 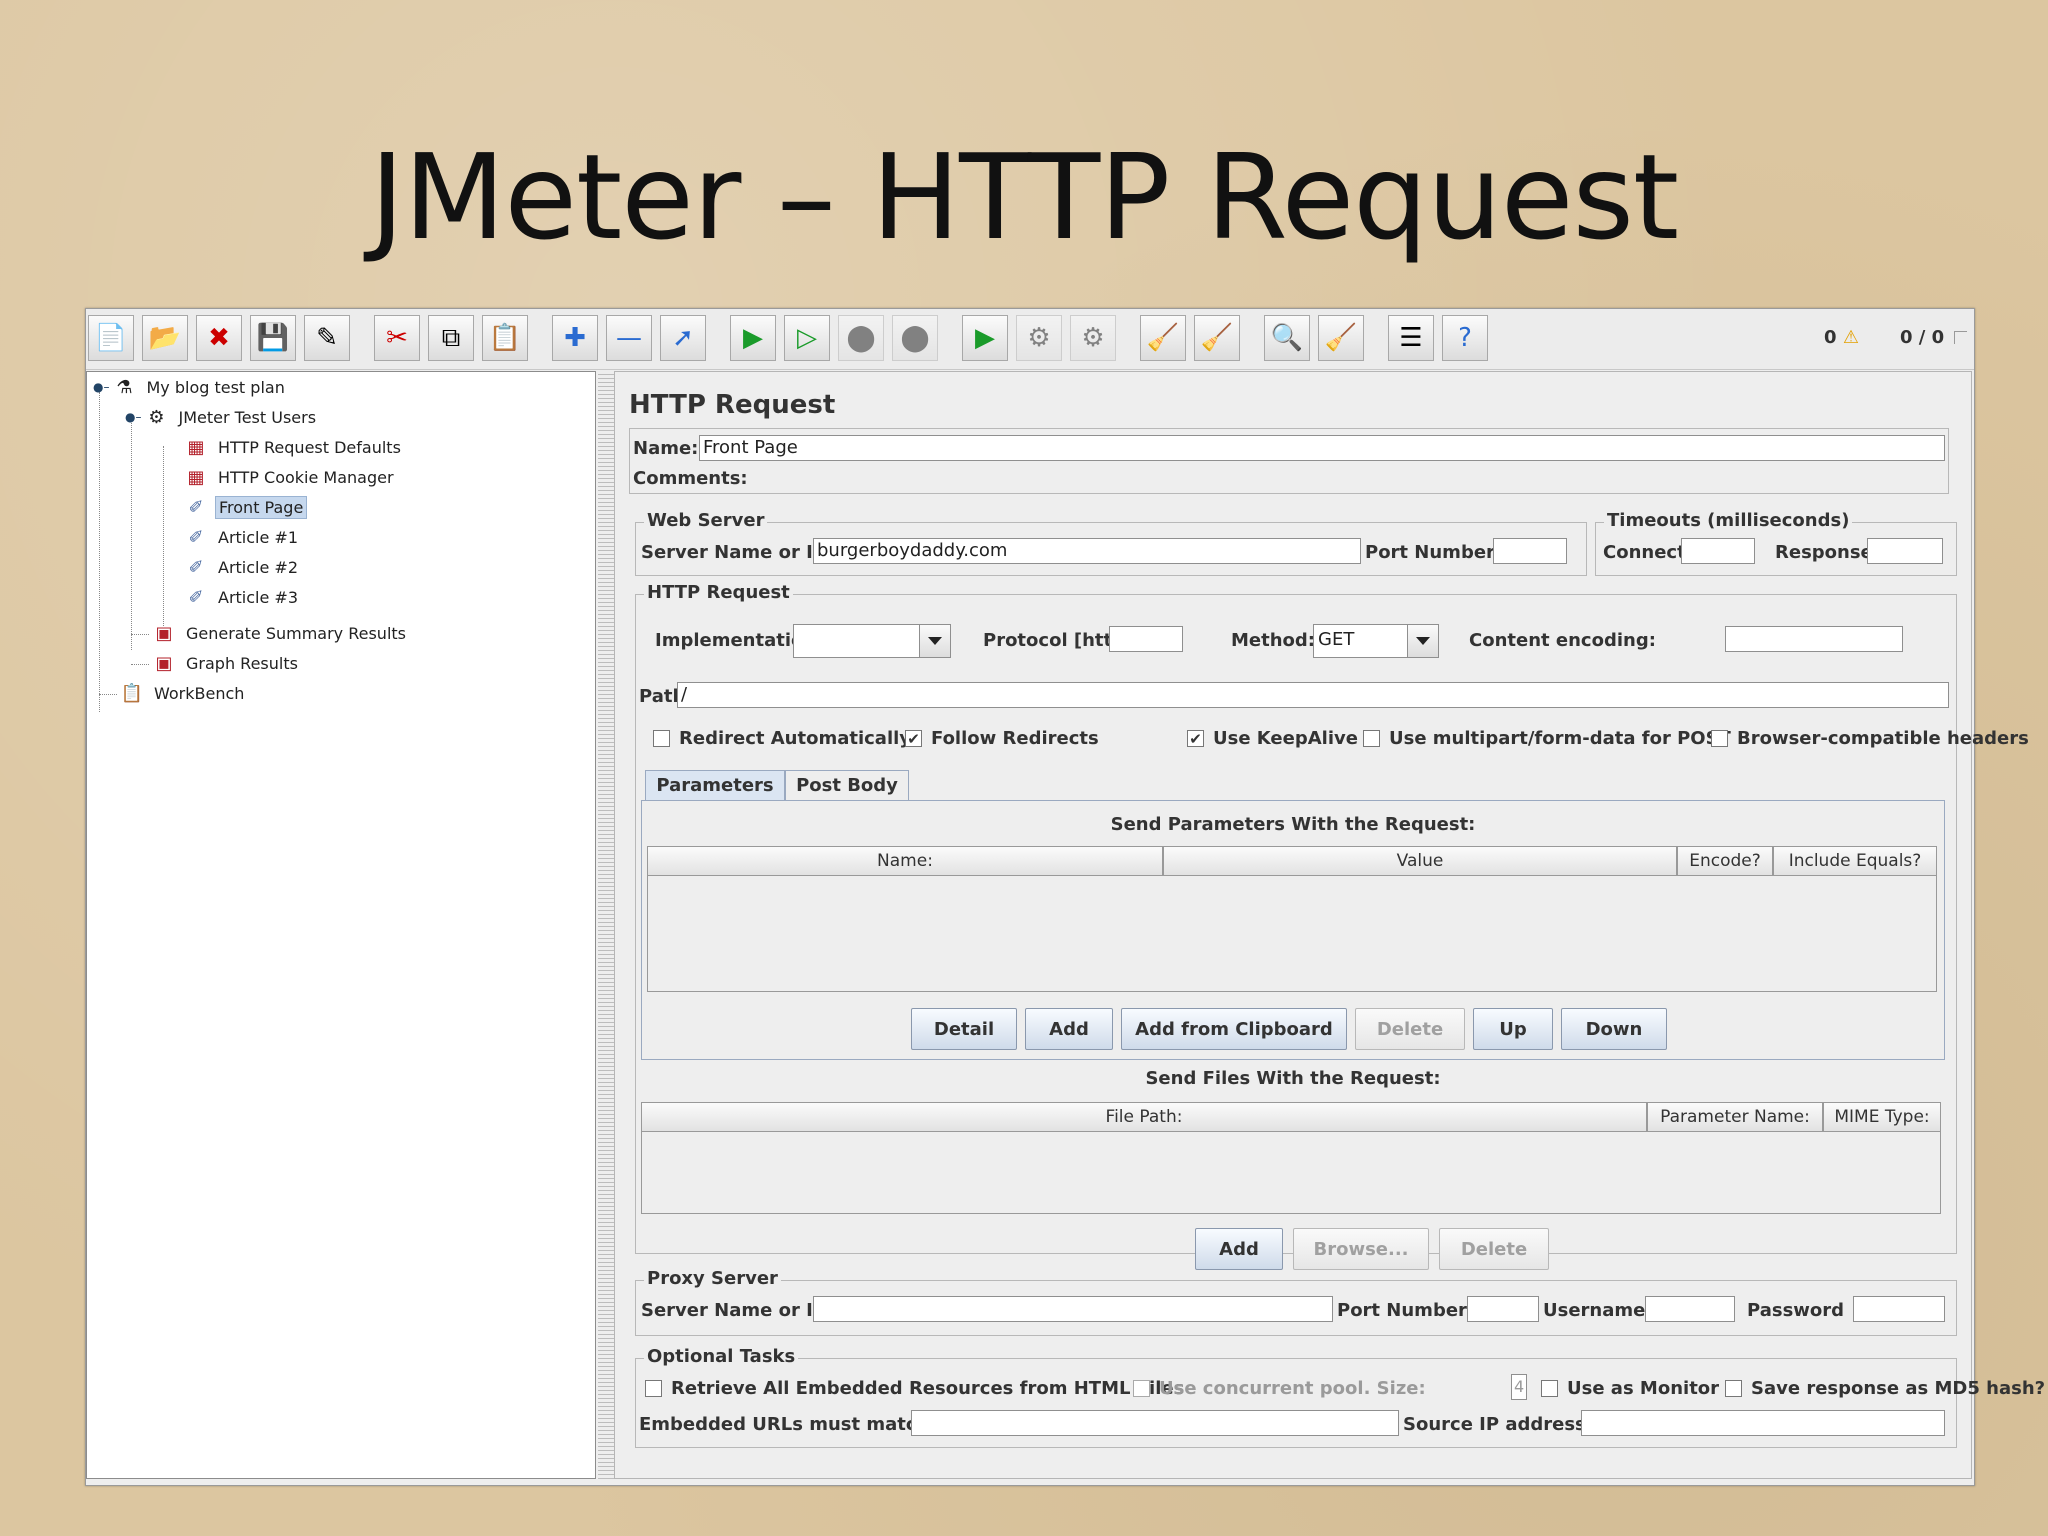 What do you see at coordinates (690, 478) in the screenshot?
I see `comments-label: Comments:` at bounding box center [690, 478].